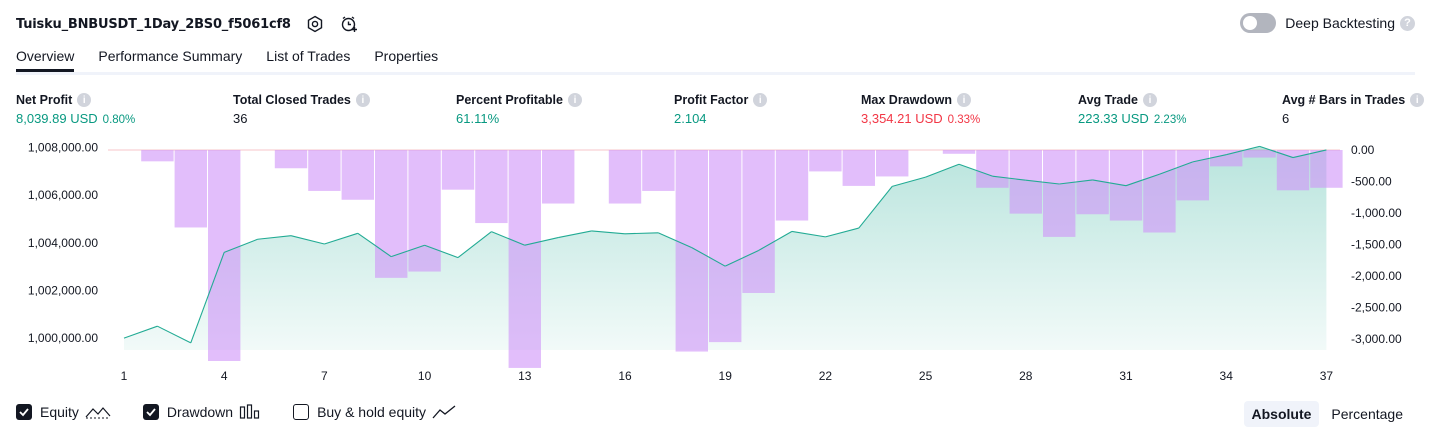 Image resolution: width=1431 pixels, height=438 pixels. I want to click on x-axis-tick: 31, so click(1126, 376).